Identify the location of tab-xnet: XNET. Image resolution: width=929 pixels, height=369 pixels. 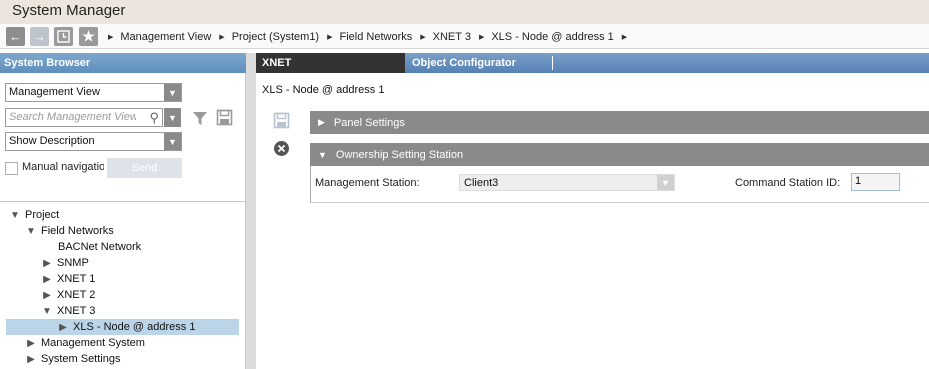
(330, 63).